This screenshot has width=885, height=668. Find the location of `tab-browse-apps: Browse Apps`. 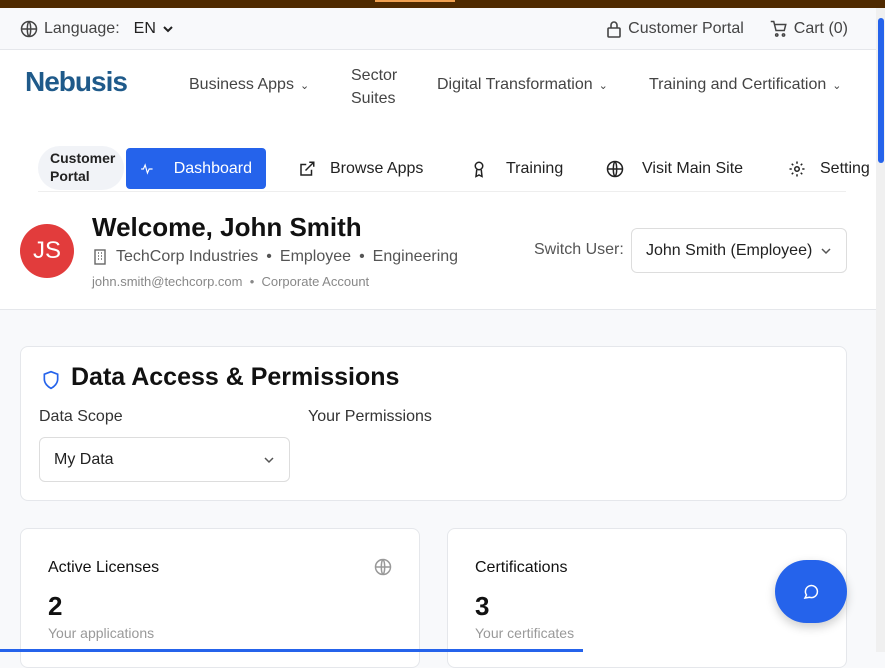

tab-browse-apps: Browse Apps is located at coordinates (360, 168).